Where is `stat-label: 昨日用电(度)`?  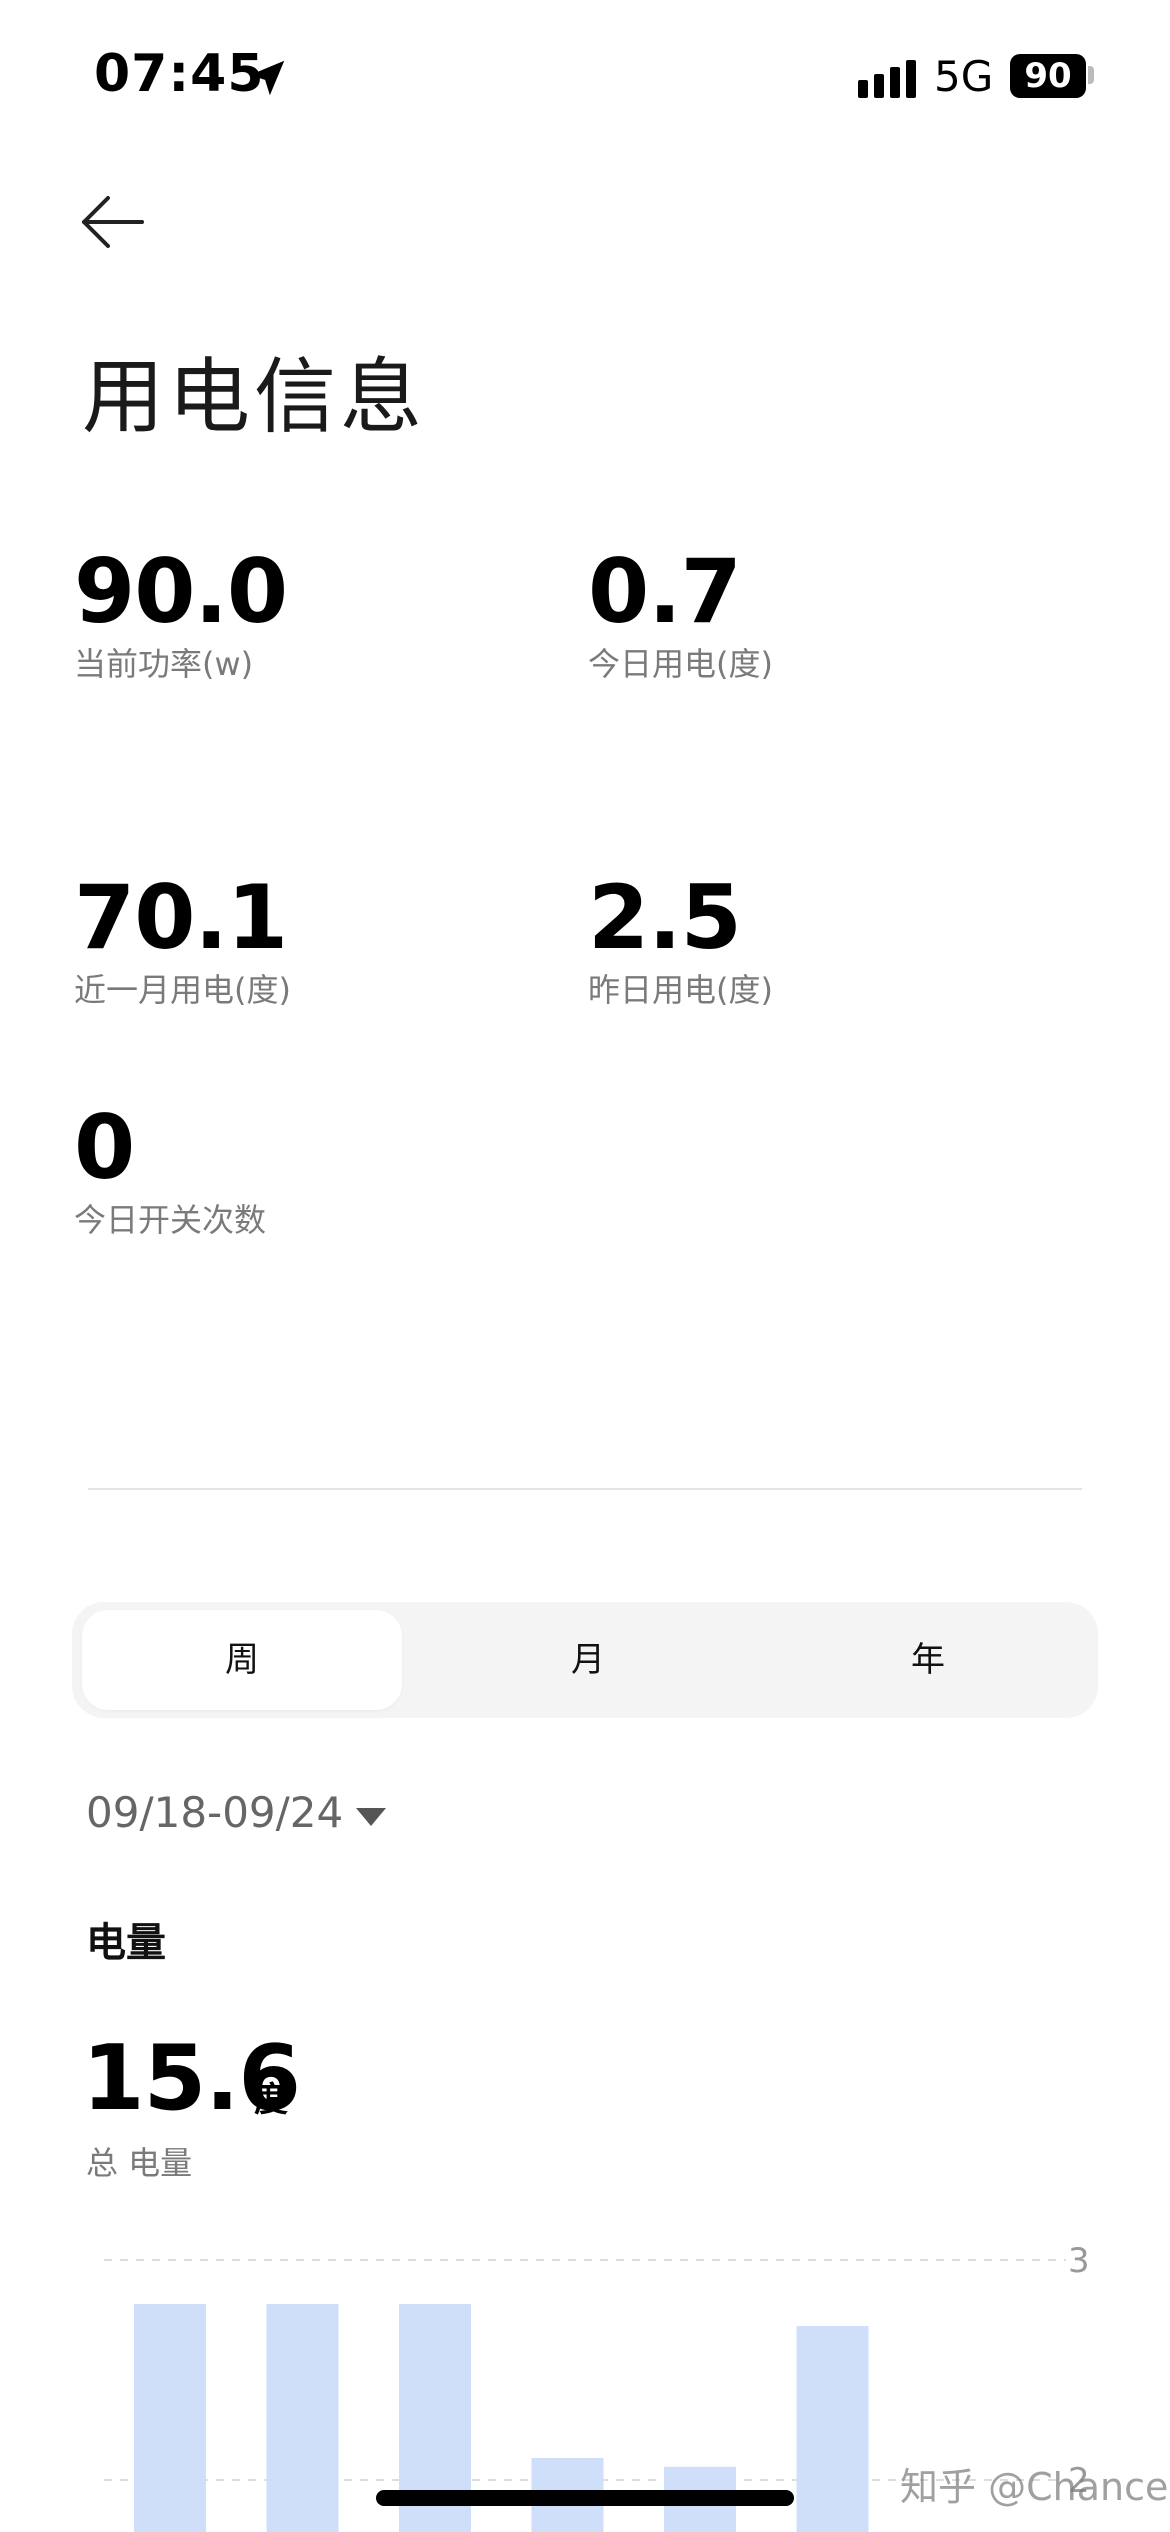
stat-label: 昨日用电(度) is located at coordinates (680, 990).